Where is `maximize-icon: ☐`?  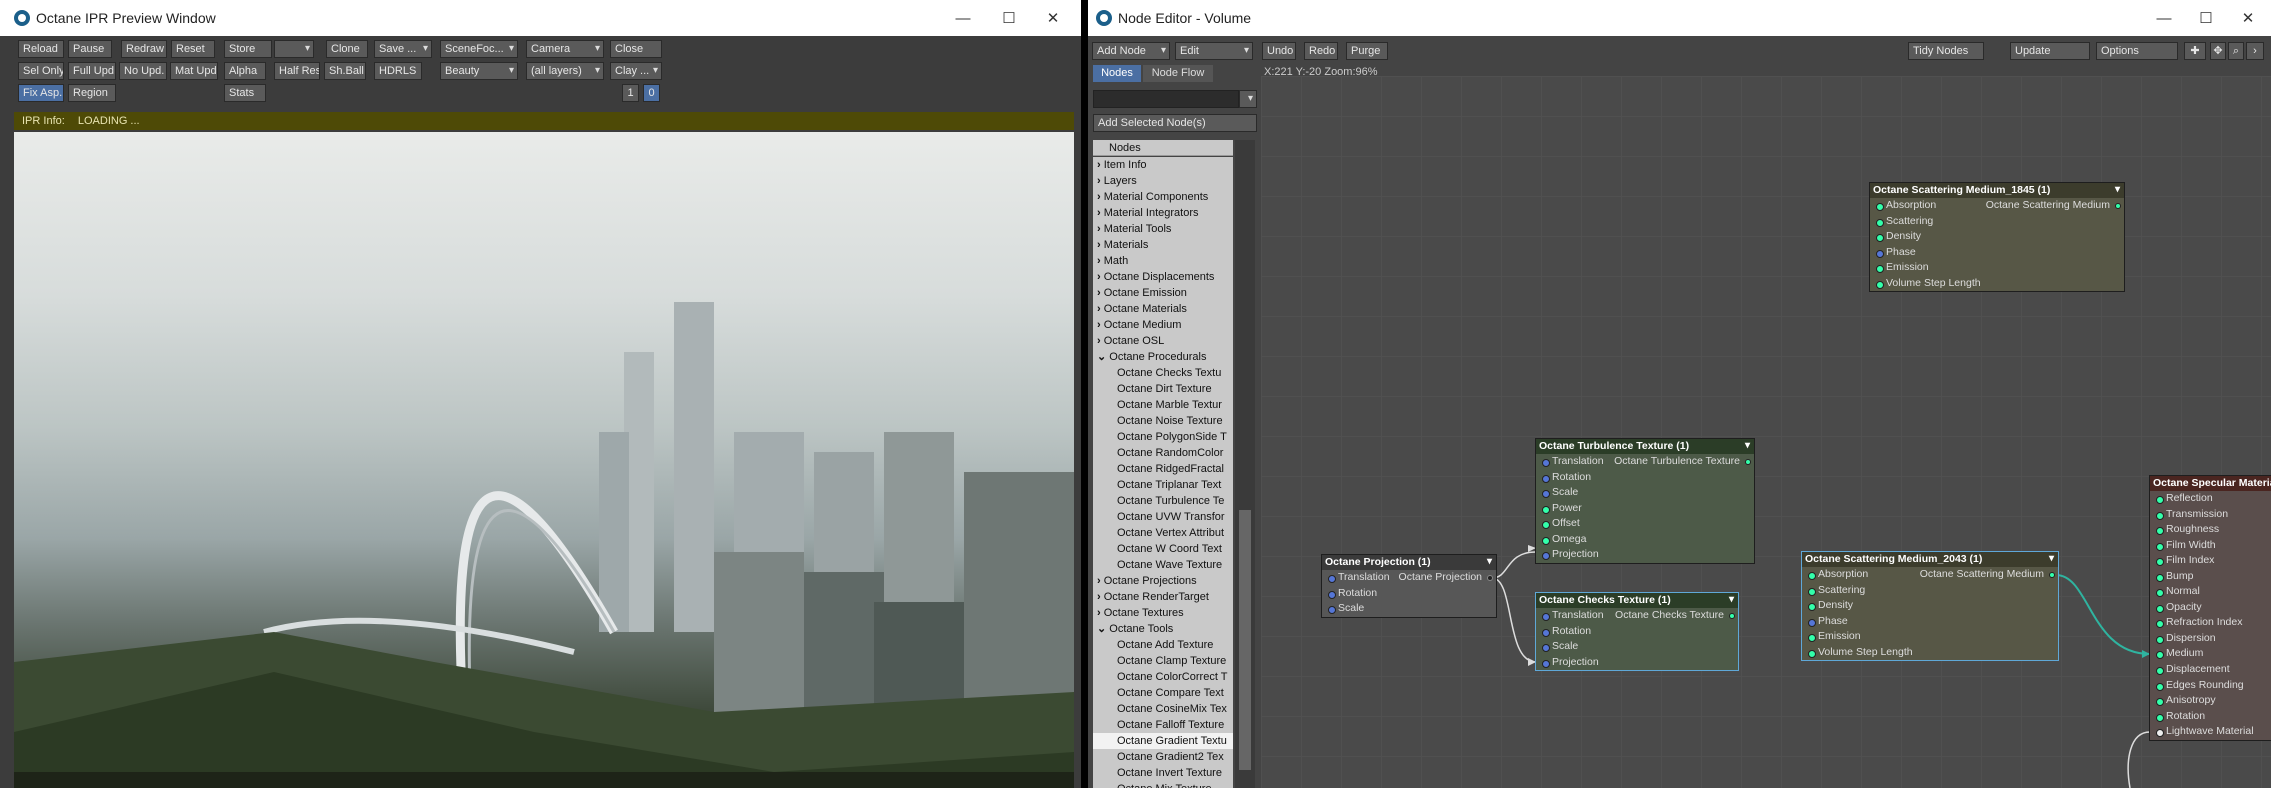 maximize-icon: ☐ is located at coordinates (2206, 18).